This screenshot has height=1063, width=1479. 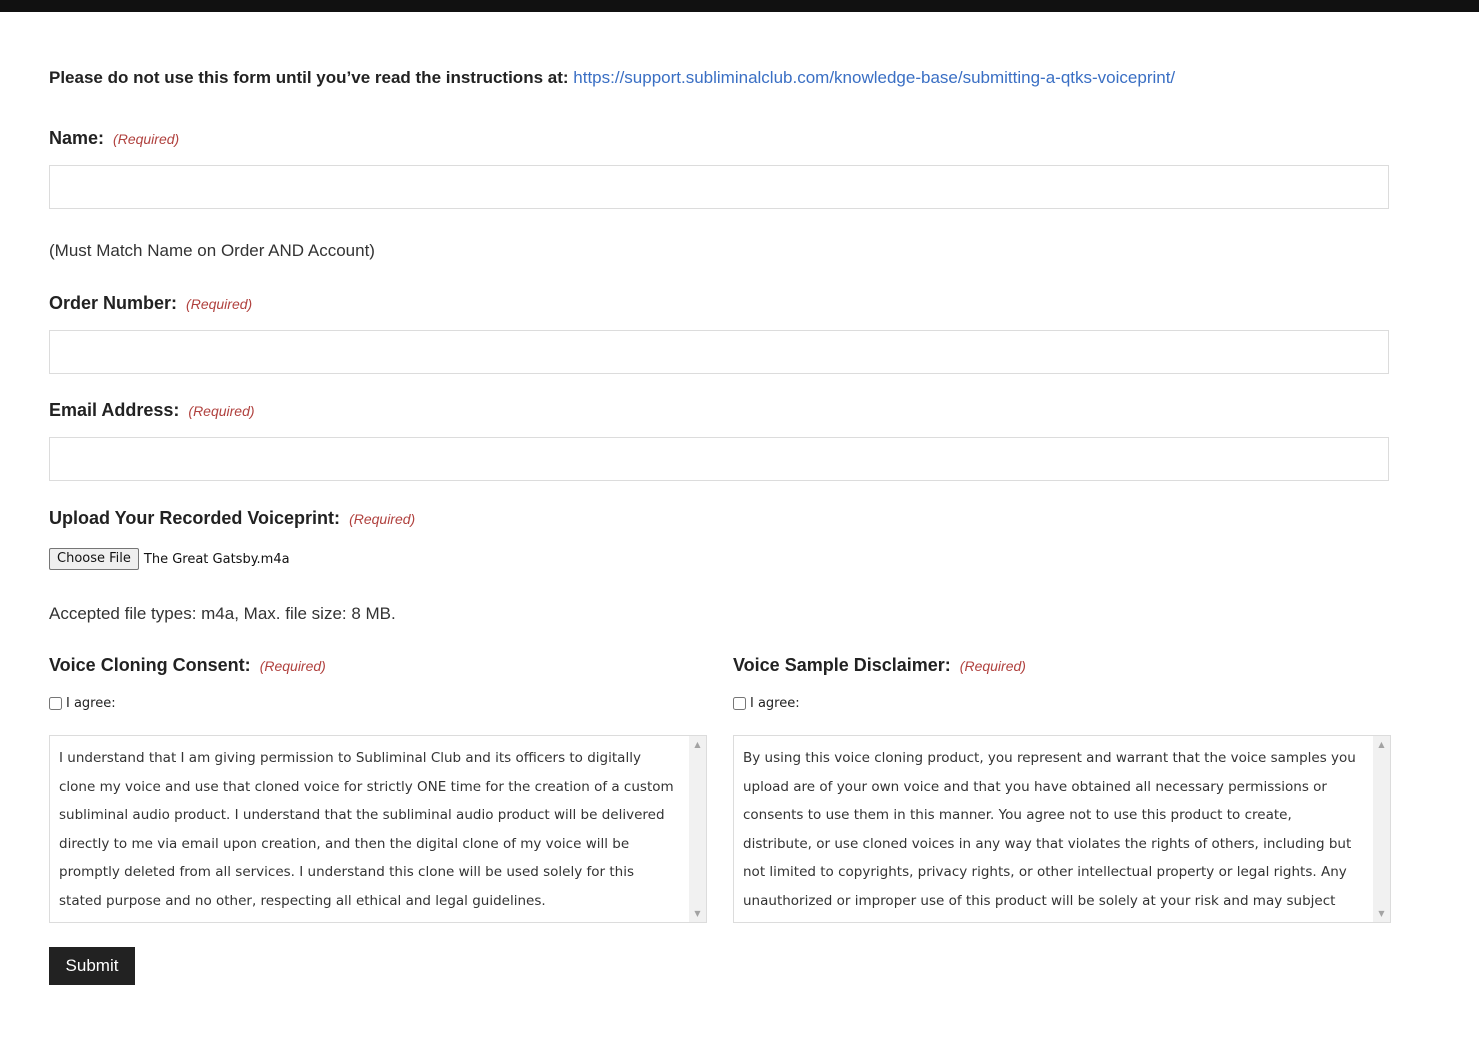 What do you see at coordinates (719, 459) in the screenshot?
I see `email-input` at bounding box center [719, 459].